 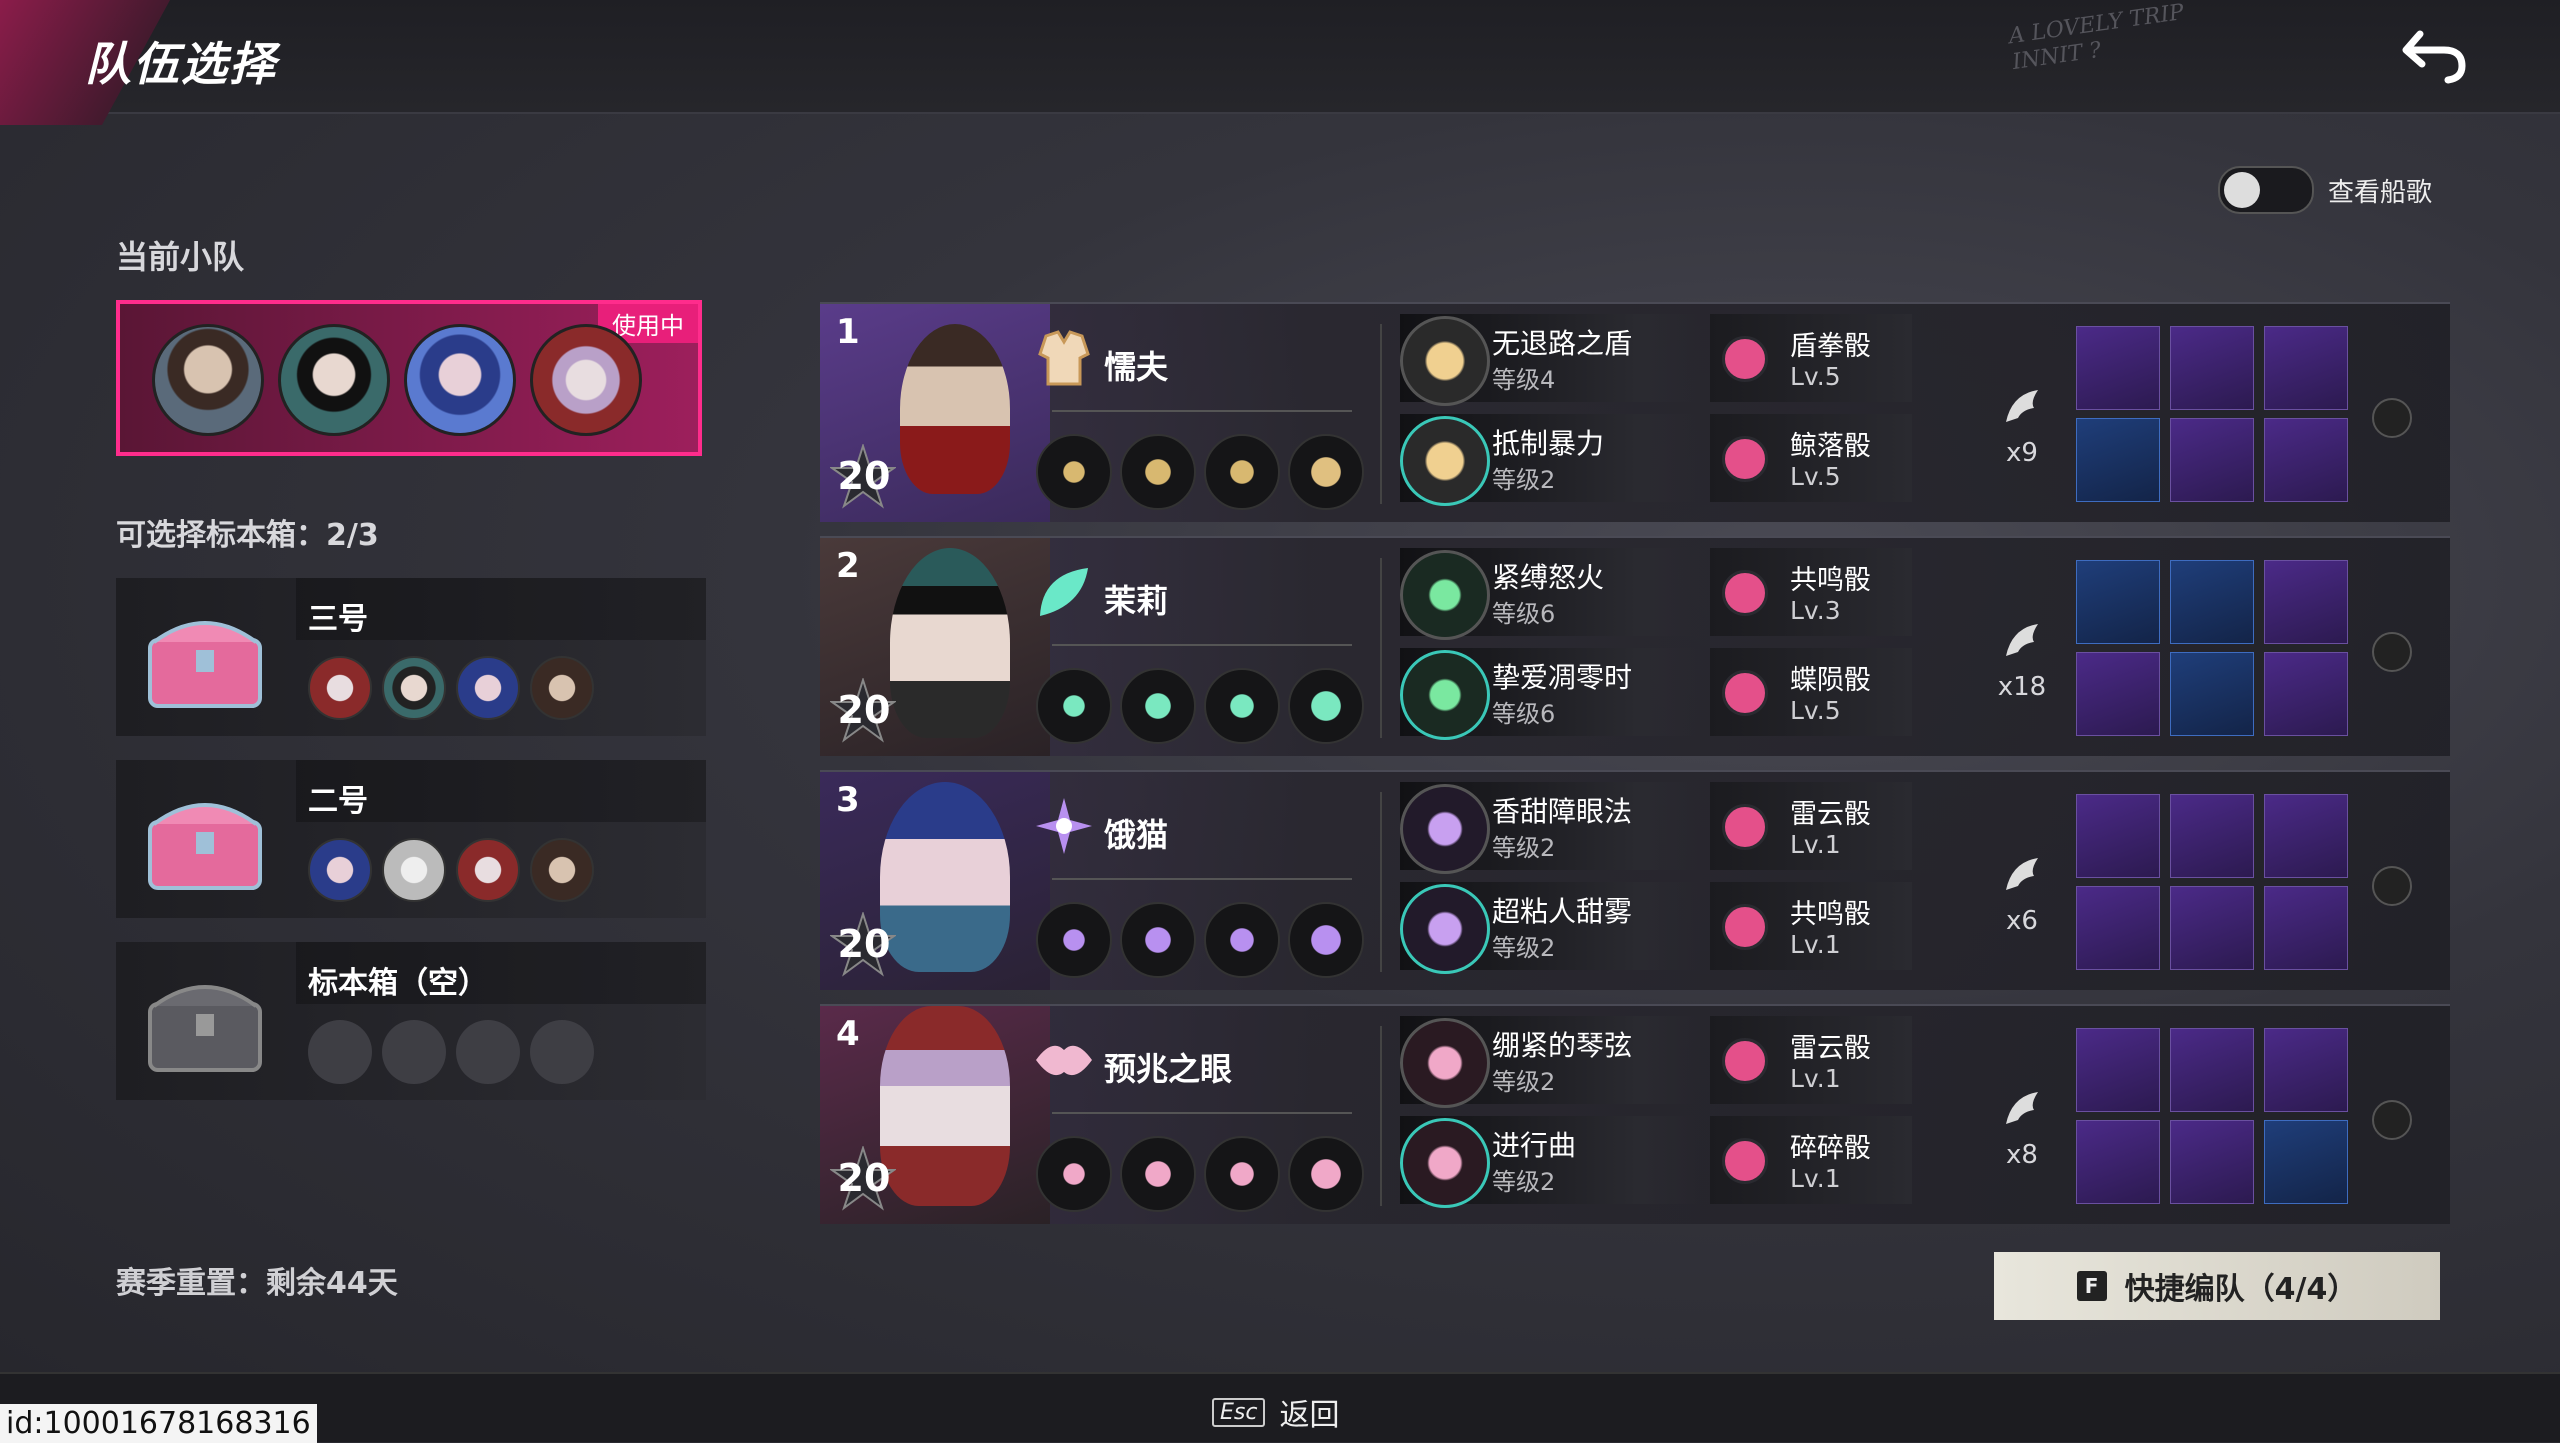 I want to click on dice-item: 鲸落骰 Lv.5, so click(x=1811, y=458).